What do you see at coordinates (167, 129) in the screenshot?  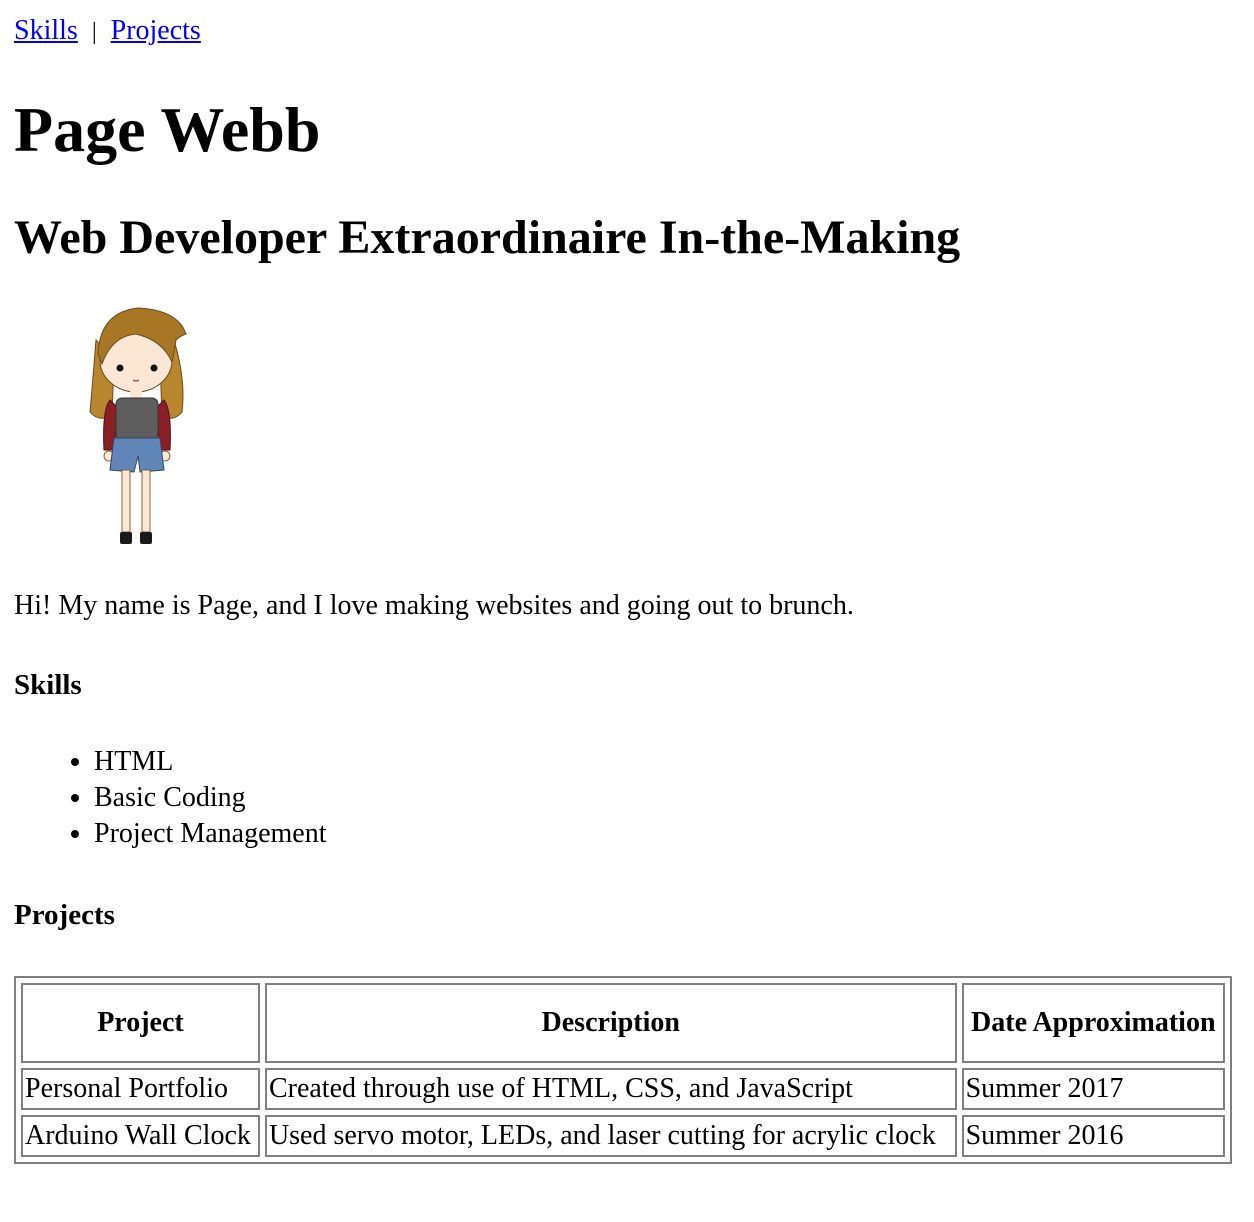 I see `page-title: Page Webb` at bounding box center [167, 129].